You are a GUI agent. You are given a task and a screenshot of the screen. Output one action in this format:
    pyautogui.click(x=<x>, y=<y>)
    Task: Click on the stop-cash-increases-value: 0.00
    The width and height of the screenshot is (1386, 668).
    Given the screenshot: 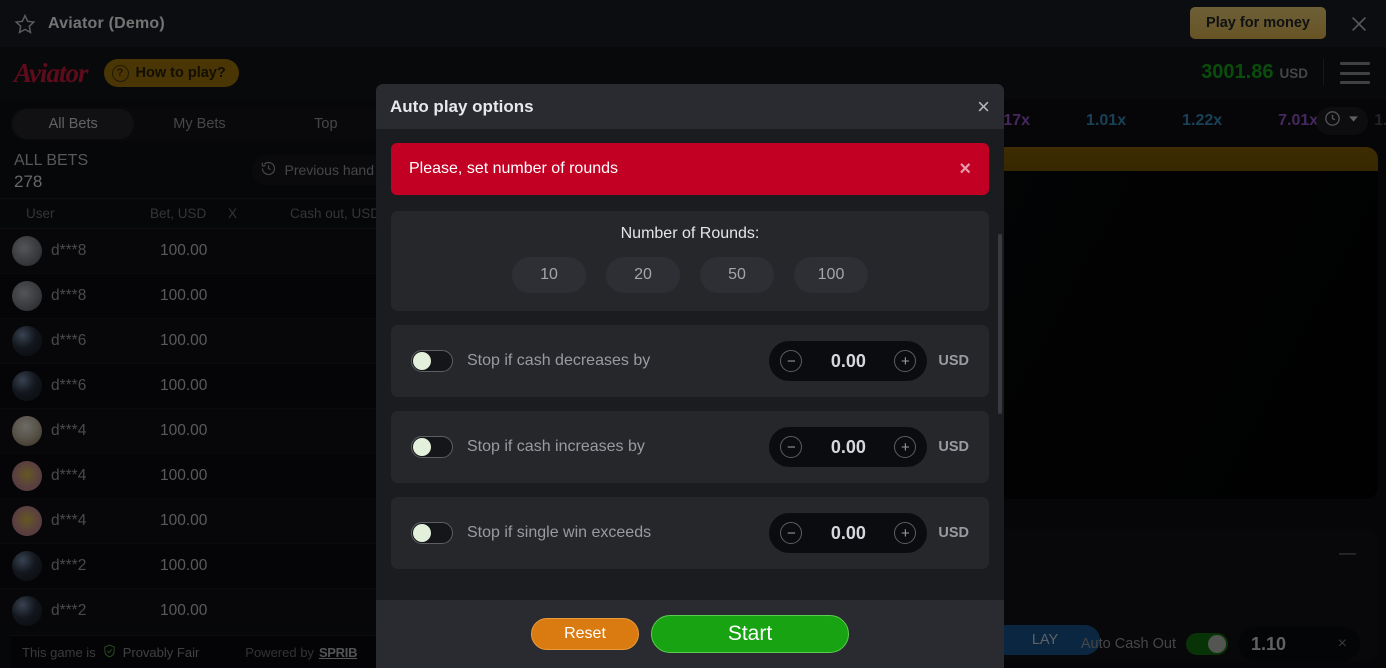 What is the action you would take?
    pyautogui.click(x=848, y=446)
    